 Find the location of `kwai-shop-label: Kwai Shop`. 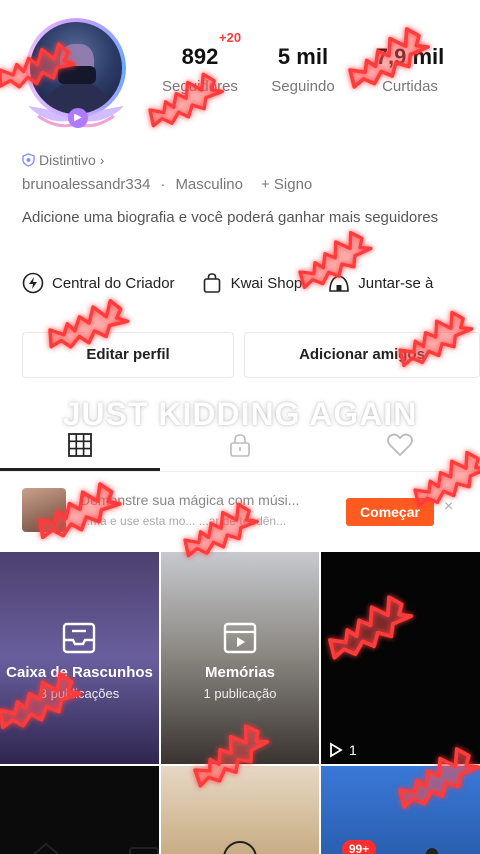

kwai-shop-label: Kwai Shop is located at coordinates (266, 283).